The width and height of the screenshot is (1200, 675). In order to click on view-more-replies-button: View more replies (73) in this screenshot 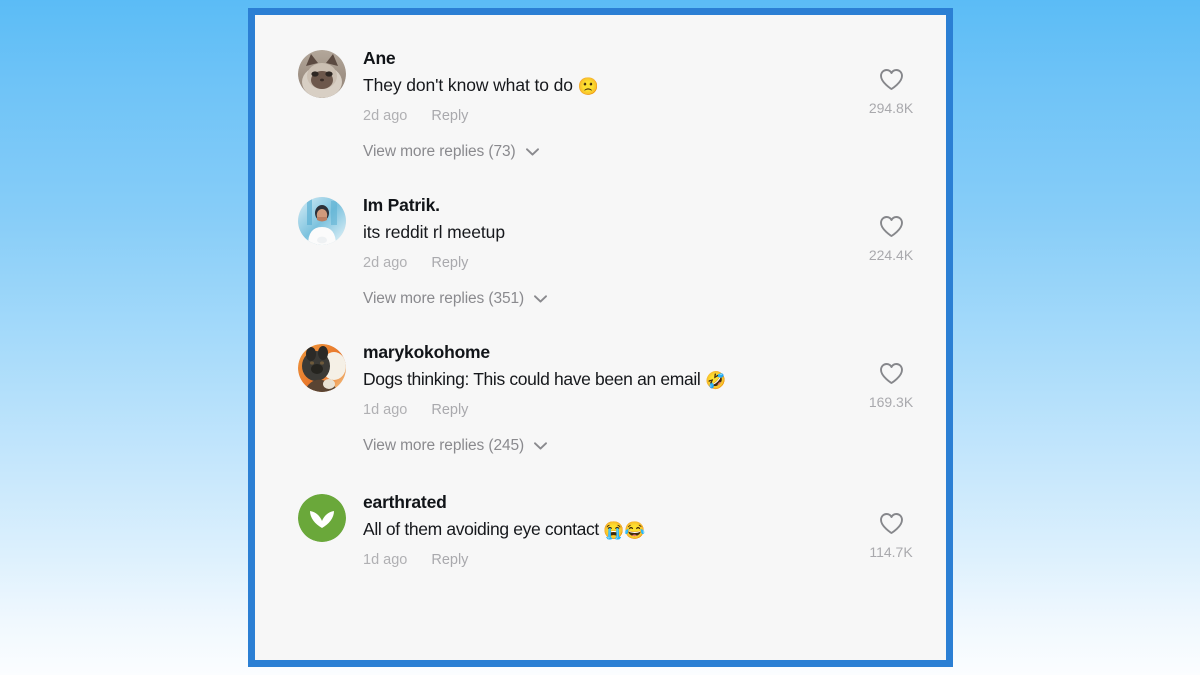, I will do `click(451, 152)`.